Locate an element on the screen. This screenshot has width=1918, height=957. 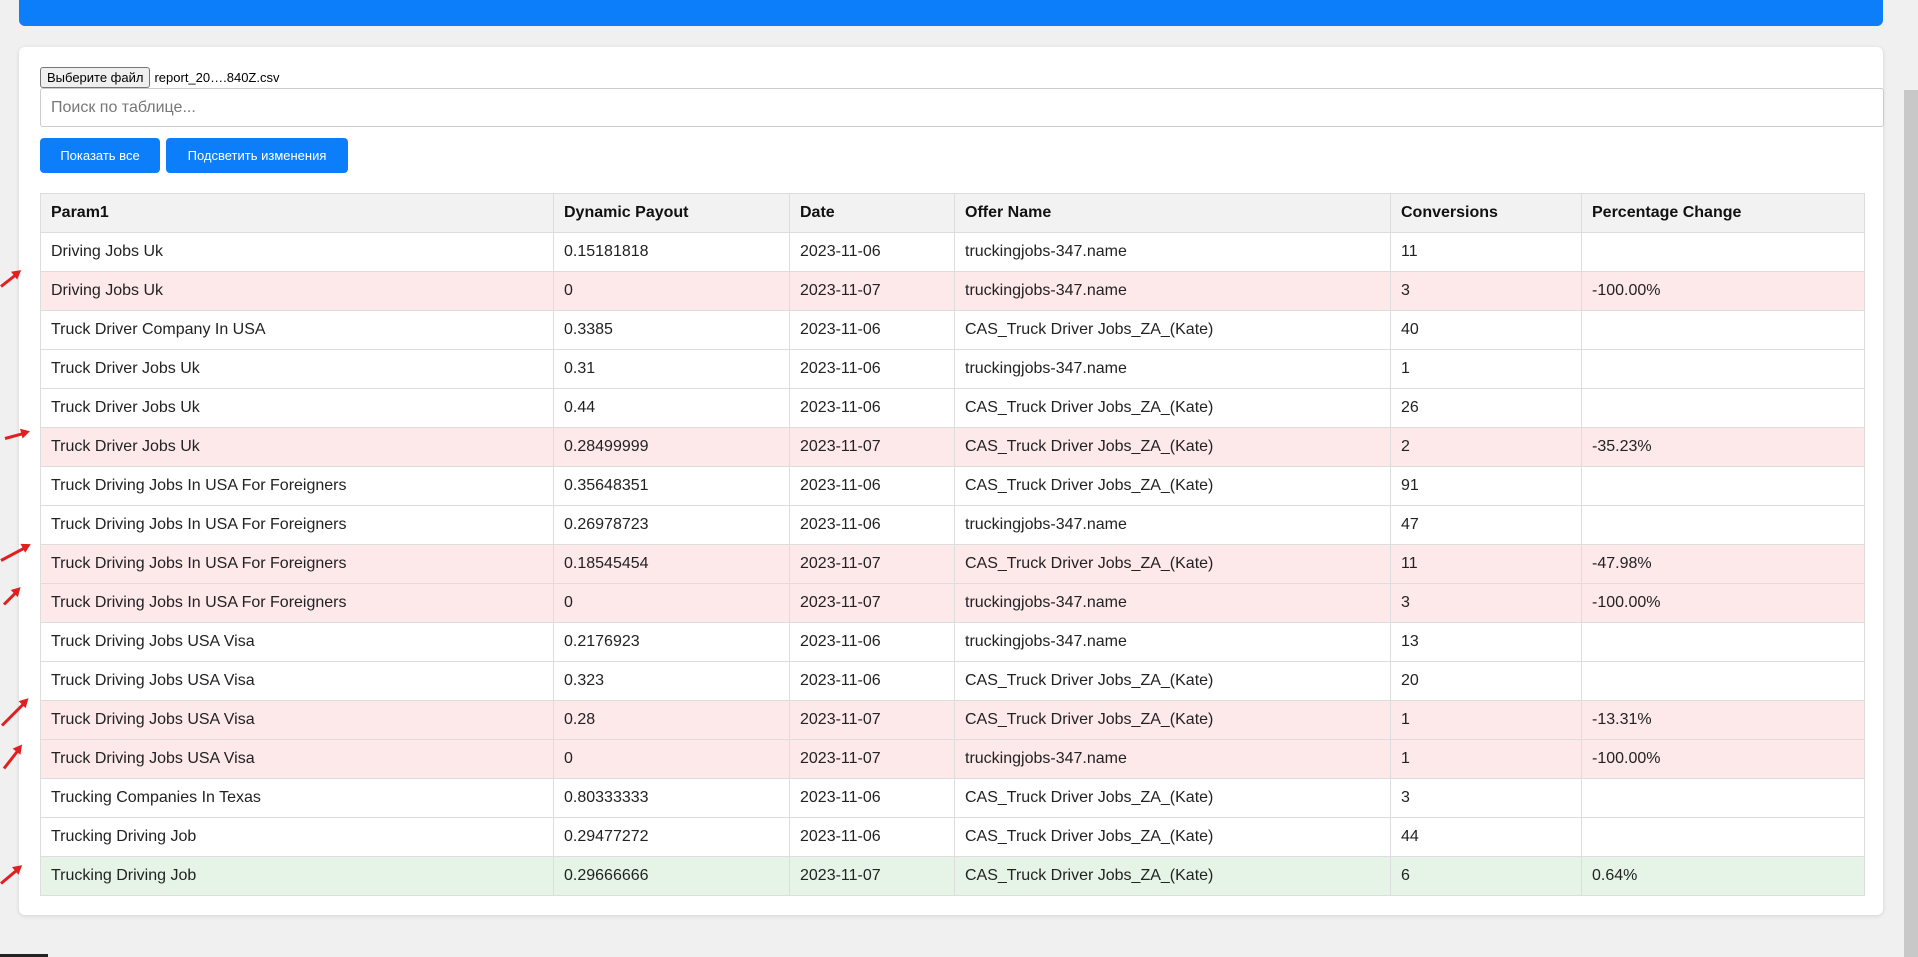
column-header: Param1 is located at coordinates (297, 213).